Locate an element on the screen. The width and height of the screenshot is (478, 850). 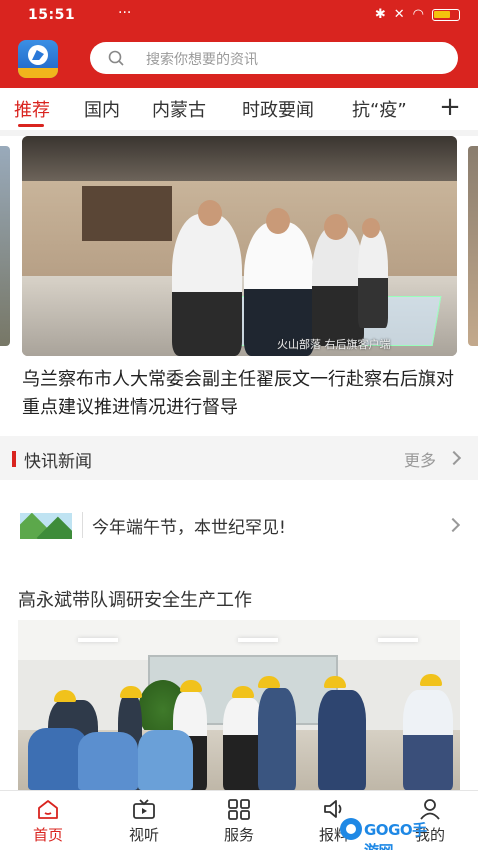
status-bar: 15:51 ··· ✱ ✕ ◠ is located at coordinates (239, 16).